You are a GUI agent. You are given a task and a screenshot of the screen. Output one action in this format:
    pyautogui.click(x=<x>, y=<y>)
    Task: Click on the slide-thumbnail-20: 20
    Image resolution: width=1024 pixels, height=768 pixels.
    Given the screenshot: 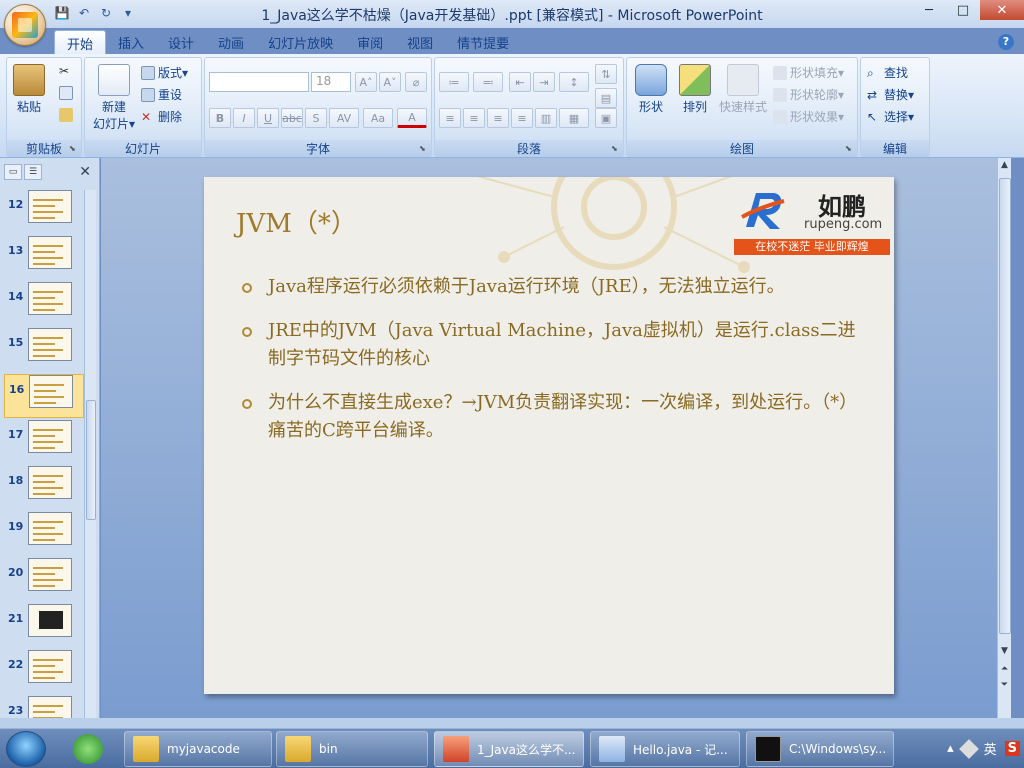 What is the action you would take?
    pyautogui.click(x=44, y=580)
    